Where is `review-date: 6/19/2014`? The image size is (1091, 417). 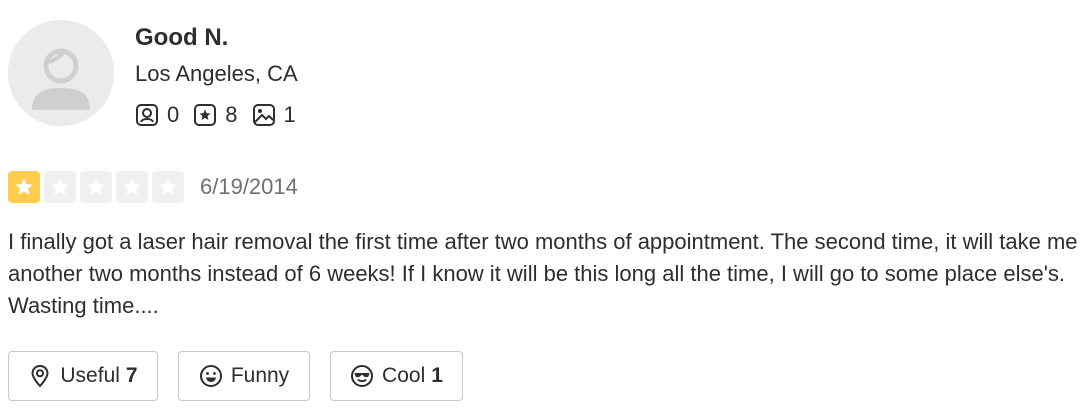 review-date: 6/19/2014 is located at coordinates (249, 186).